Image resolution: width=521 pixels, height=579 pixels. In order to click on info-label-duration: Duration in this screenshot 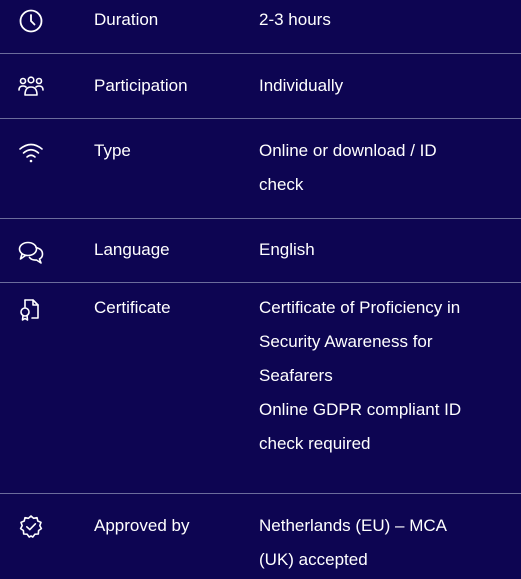, I will do `click(126, 19)`.